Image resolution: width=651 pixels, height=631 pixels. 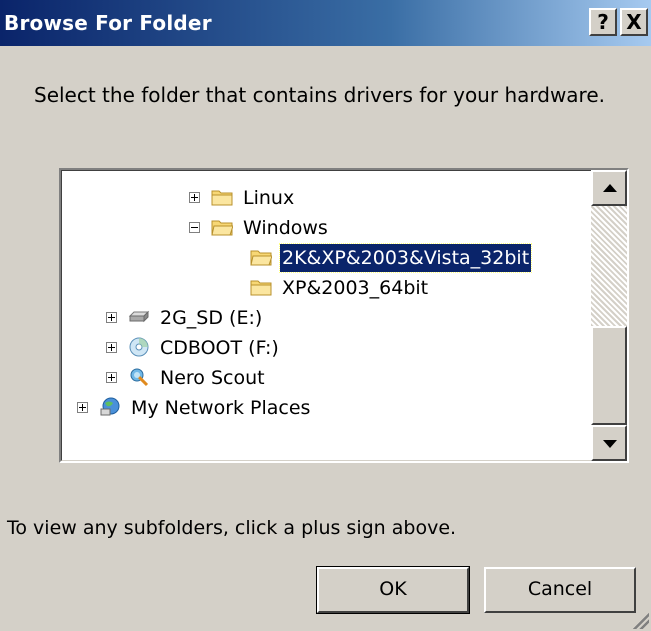 I want to click on scroll-thumb, so click(x=609, y=375).